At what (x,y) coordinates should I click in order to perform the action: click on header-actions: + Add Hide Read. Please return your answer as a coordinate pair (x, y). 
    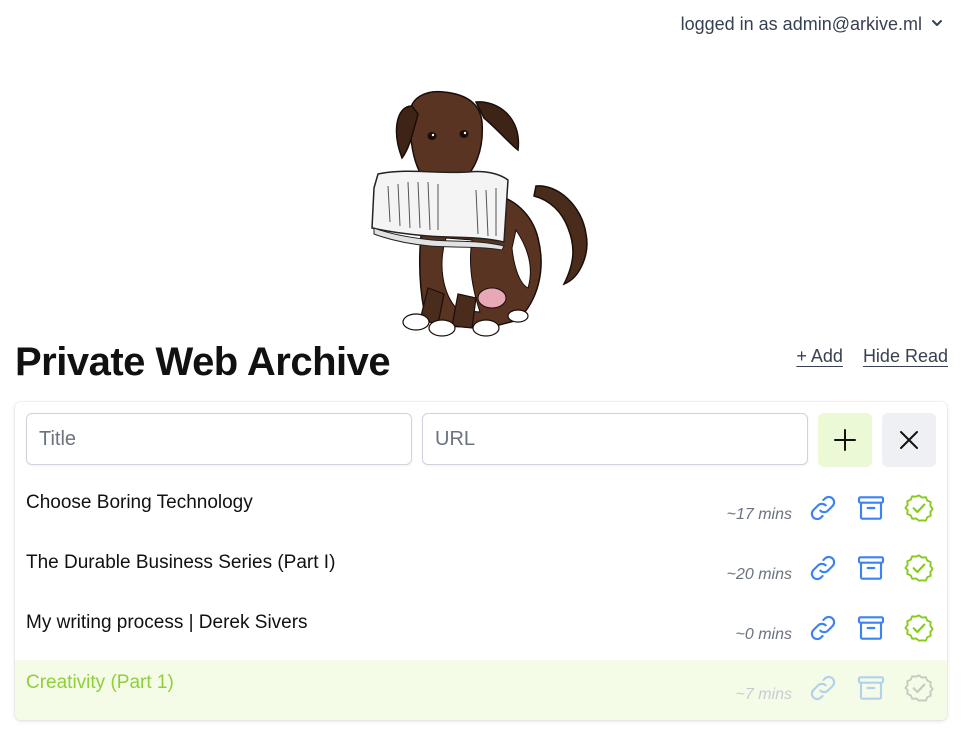
    Looking at the image, I should click on (872, 356).